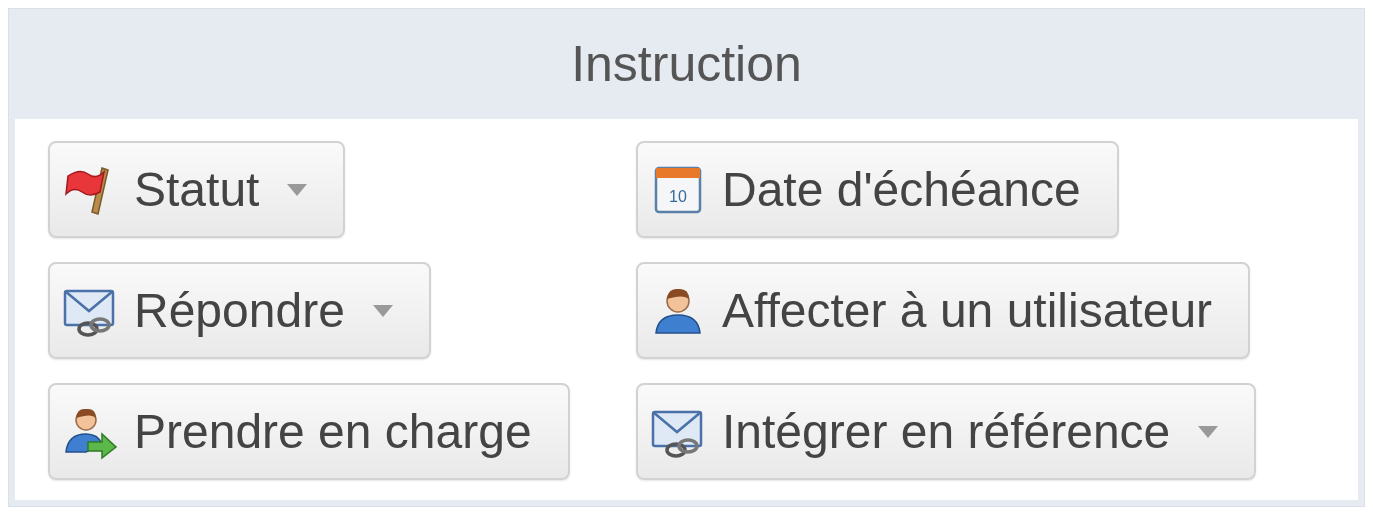  Describe the element at coordinates (946, 431) in the screenshot. I see `action-button: Intégrer en référence` at that location.